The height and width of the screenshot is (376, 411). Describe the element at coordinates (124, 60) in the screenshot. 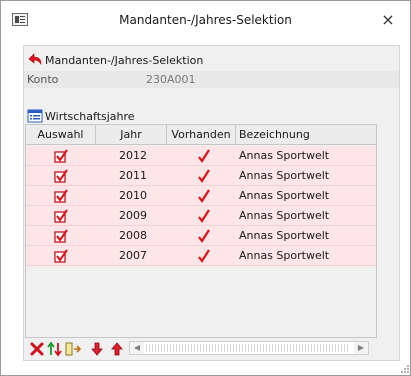

I see `selection-section-title: Mandanten-/Jahres-Selektion` at that location.